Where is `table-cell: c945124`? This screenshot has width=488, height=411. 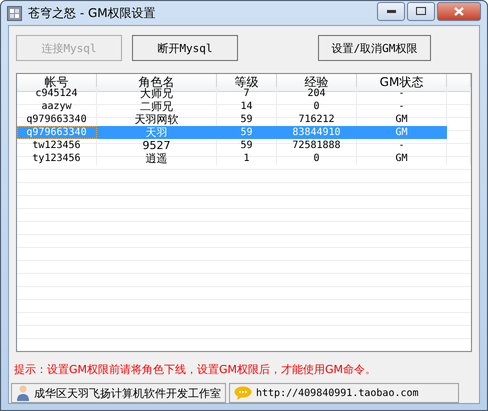 table-cell: c945124 is located at coordinates (57, 93).